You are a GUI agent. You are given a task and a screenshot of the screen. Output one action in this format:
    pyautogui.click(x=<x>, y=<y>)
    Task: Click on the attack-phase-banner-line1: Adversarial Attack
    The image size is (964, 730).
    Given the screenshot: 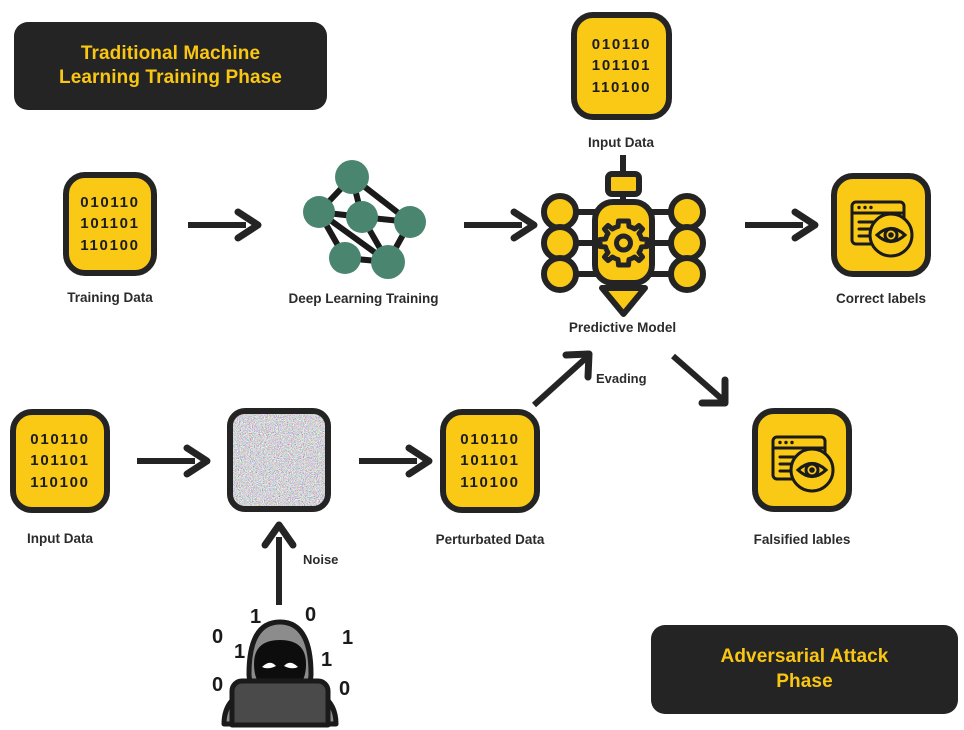 What is the action you would take?
    pyautogui.click(x=804, y=657)
    